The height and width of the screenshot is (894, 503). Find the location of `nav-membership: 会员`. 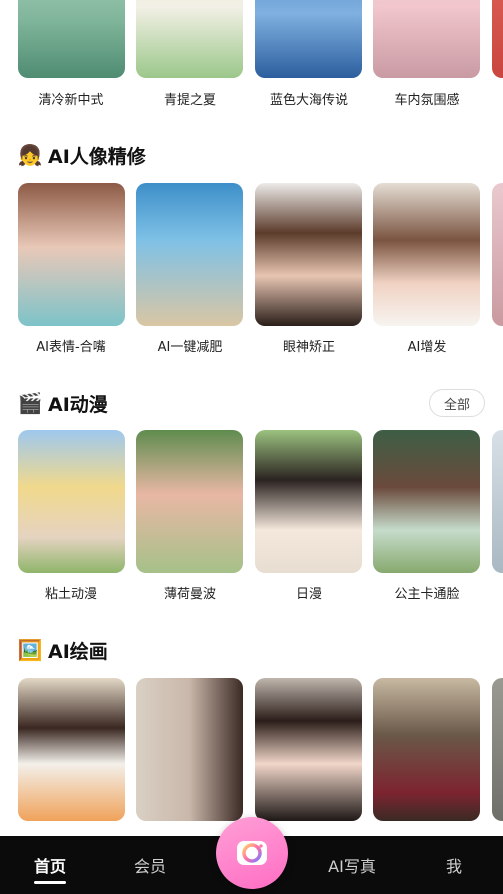

nav-membership: 会员 is located at coordinates (150, 865).